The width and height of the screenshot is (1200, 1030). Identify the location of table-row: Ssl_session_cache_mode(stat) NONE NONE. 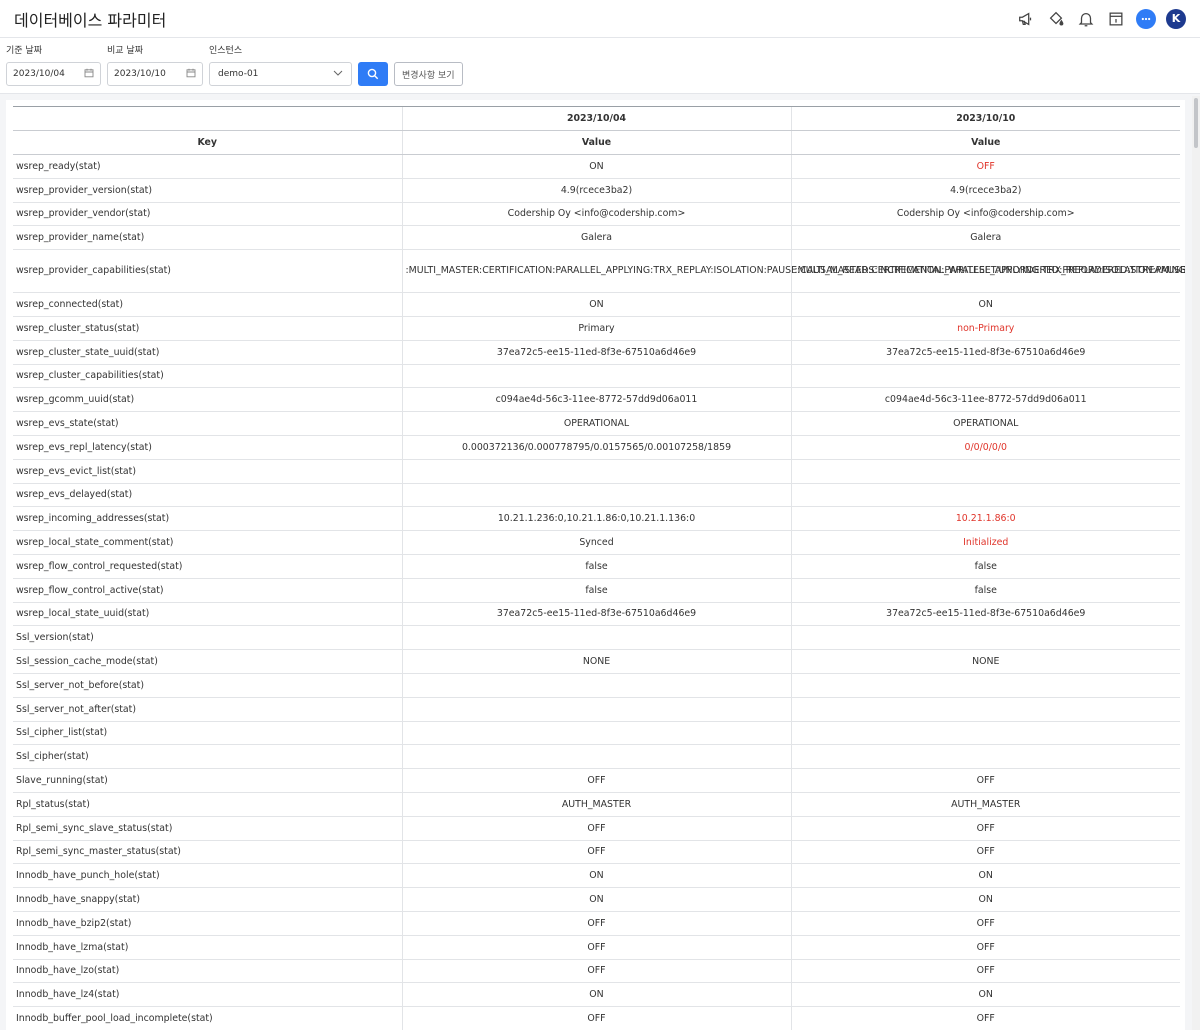
(596, 661).